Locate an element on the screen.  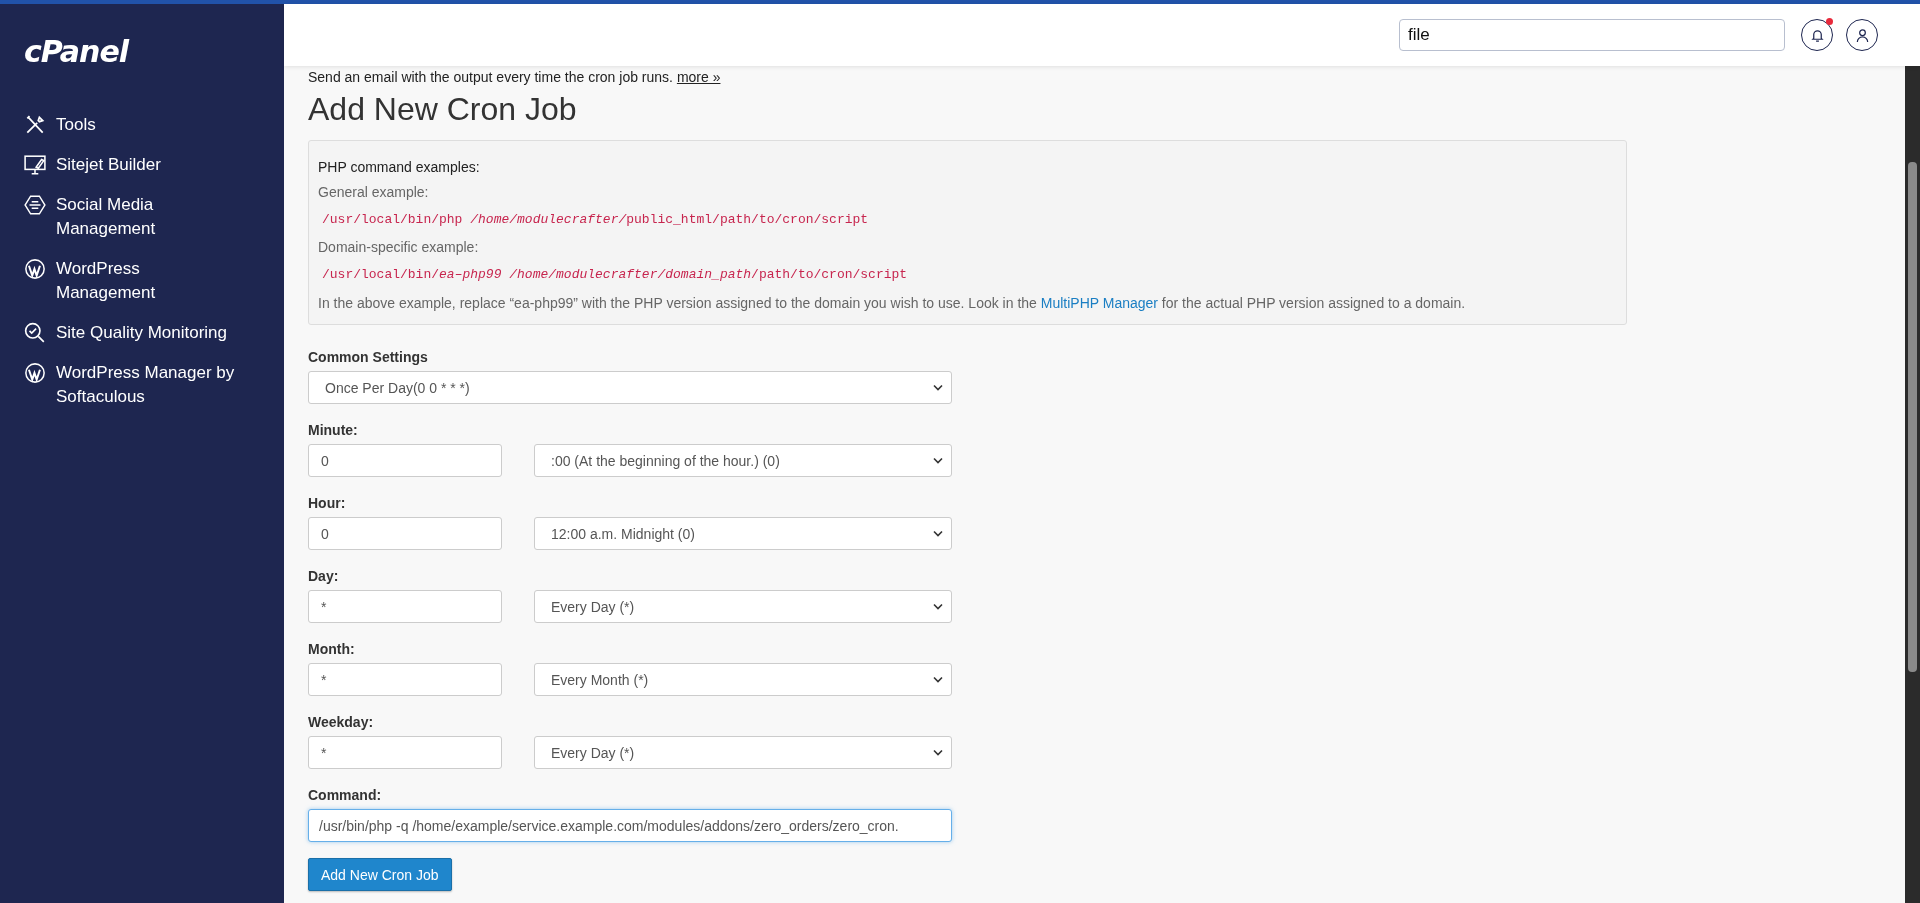
logo: cPanel is located at coordinates (154, 51).